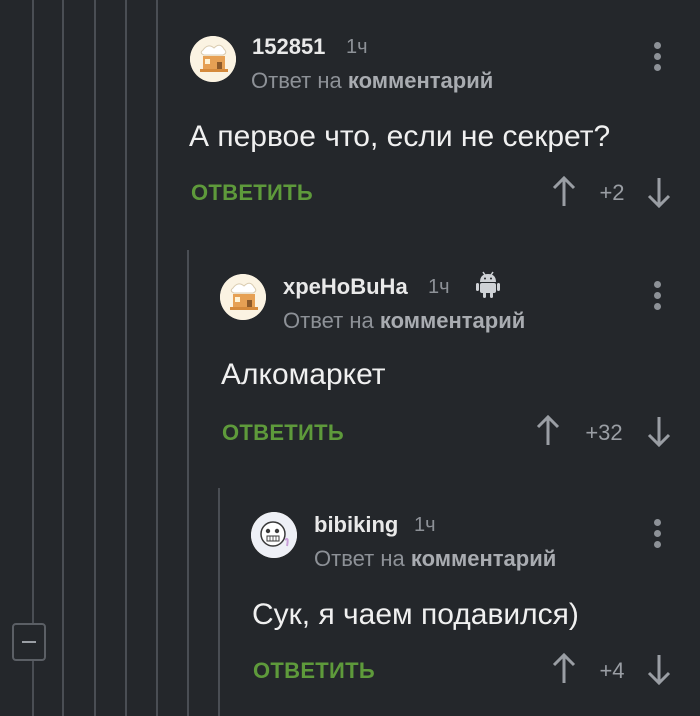 The height and width of the screenshot is (716, 700). What do you see at coordinates (612, 670) in the screenshot?
I see `comment-score: +4` at bounding box center [612, 670].